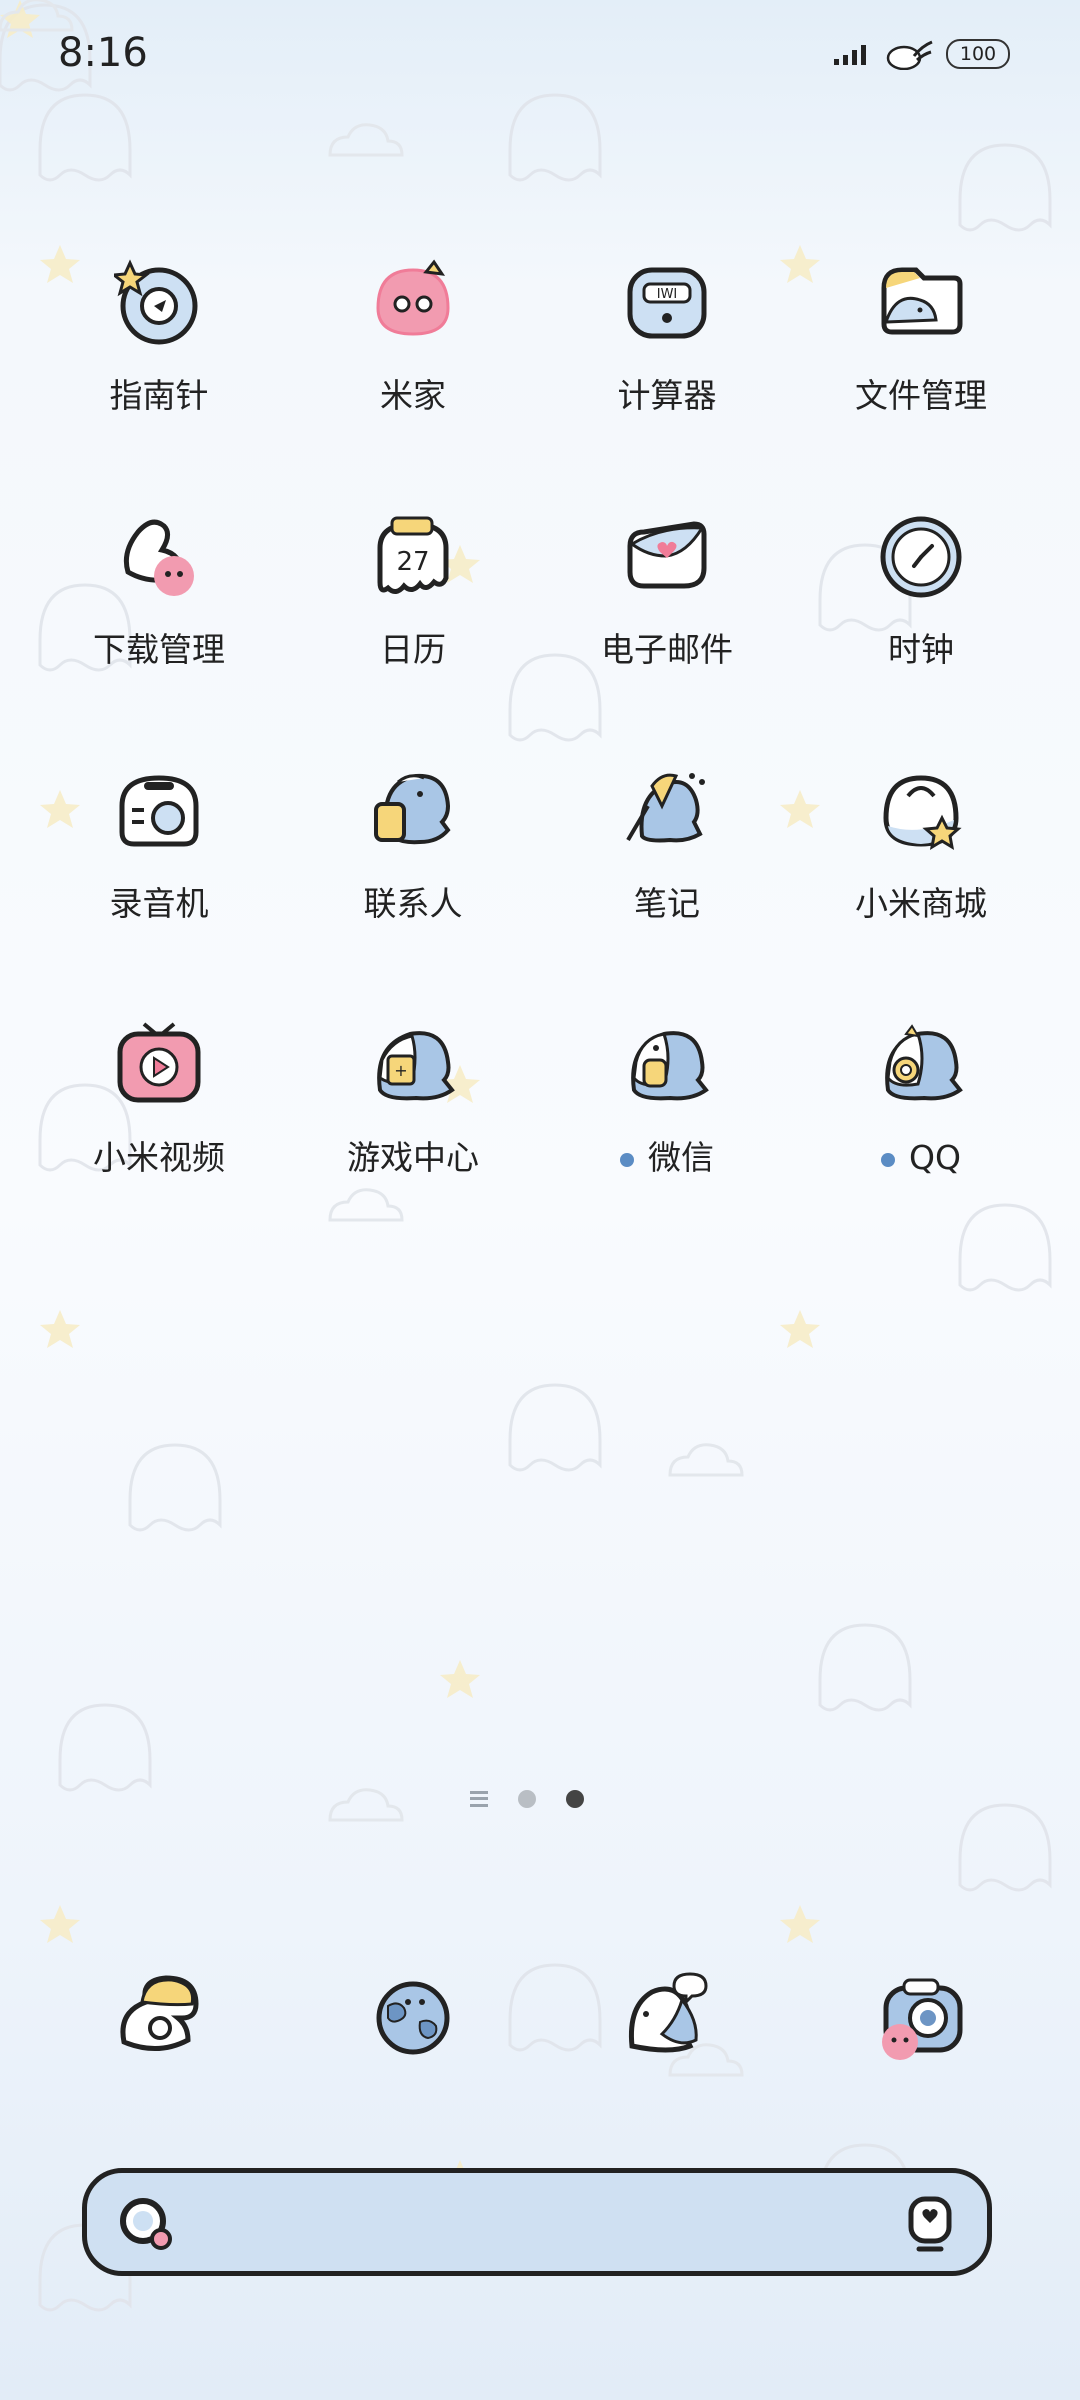 The width and height of the screenshot is (1080, 2400). I want to click on signal-icon, so click(850, 55).